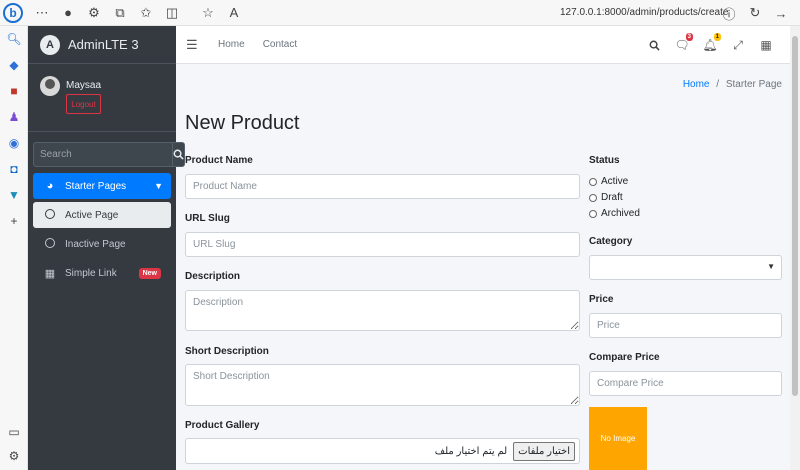 The image size is (800, 470). What do you see at coordinates (382, 451) in the screenshot?
I see `product-gallery-file-input: لم يتم اختيار ملف اختيار ملفات` at bounding box center [382, 451].